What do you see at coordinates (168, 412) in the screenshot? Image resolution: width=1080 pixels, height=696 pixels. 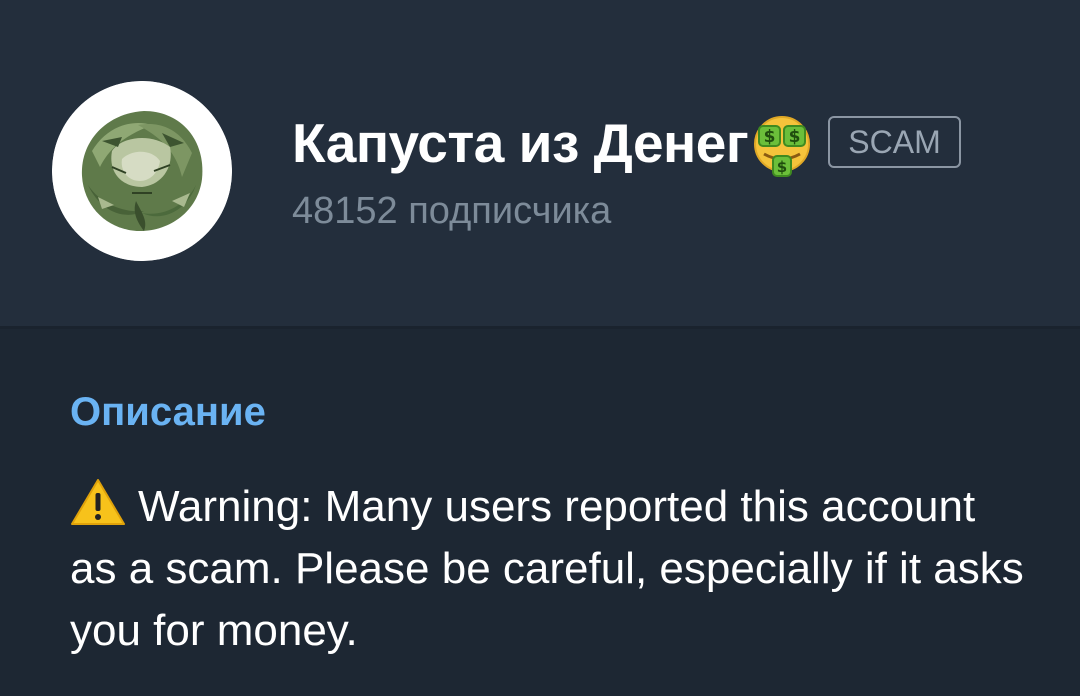 I see `description-title: Описание` at bounding box center [168, 412].